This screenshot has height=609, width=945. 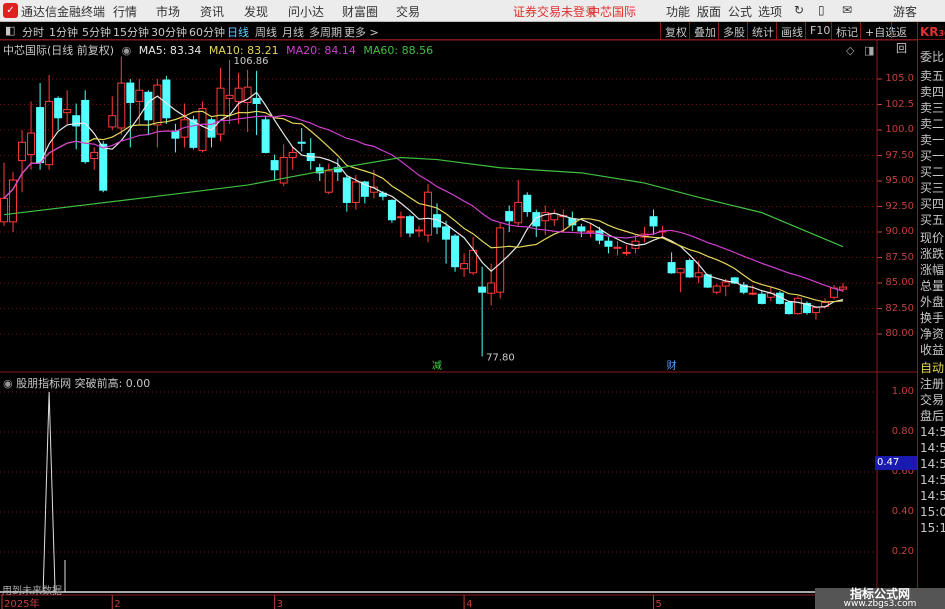 I want to click on price-tick-label: 92.50, so click(x=899, y=206).